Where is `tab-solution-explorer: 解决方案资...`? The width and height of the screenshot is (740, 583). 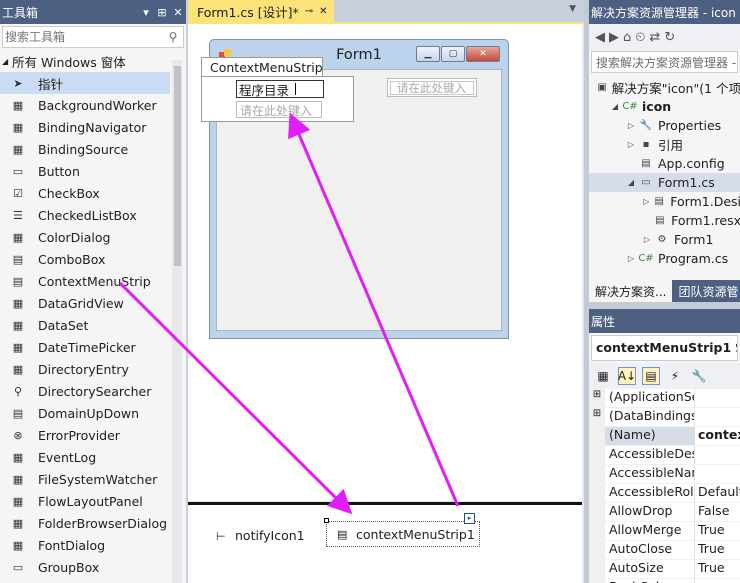 tab-solution-explorer: 解决方案资... is located at coordinates (631, 291).